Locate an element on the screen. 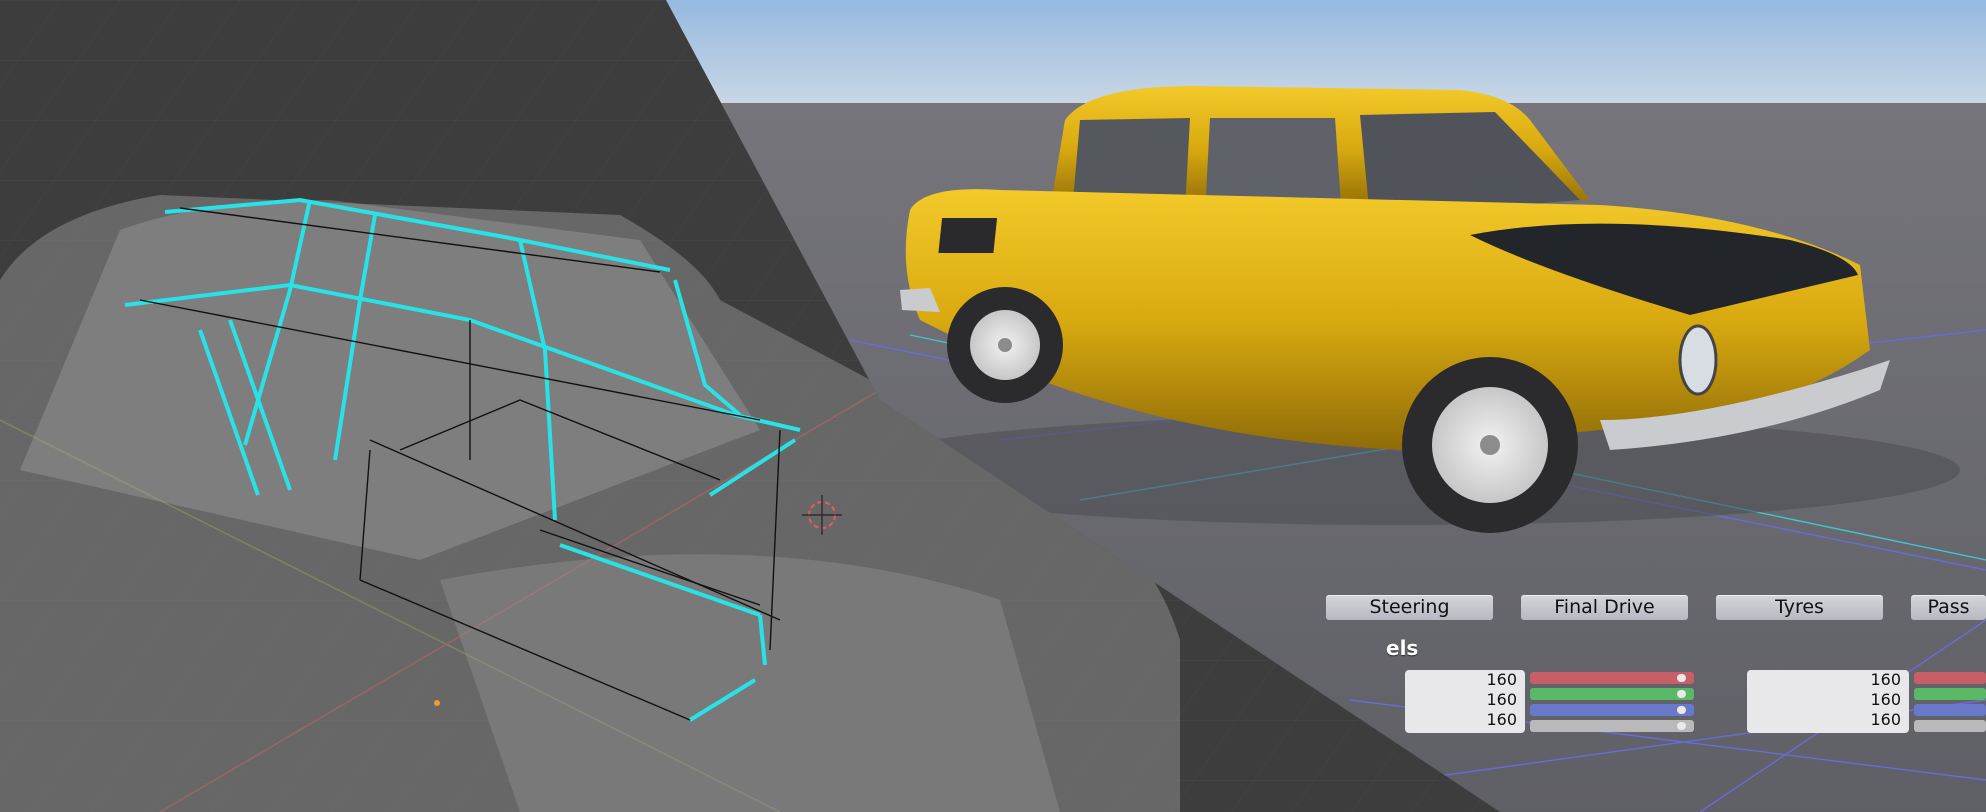 The width and height of the screenshot is (1986, 812). origin-dot-icon is located at coordinates (437, 703).